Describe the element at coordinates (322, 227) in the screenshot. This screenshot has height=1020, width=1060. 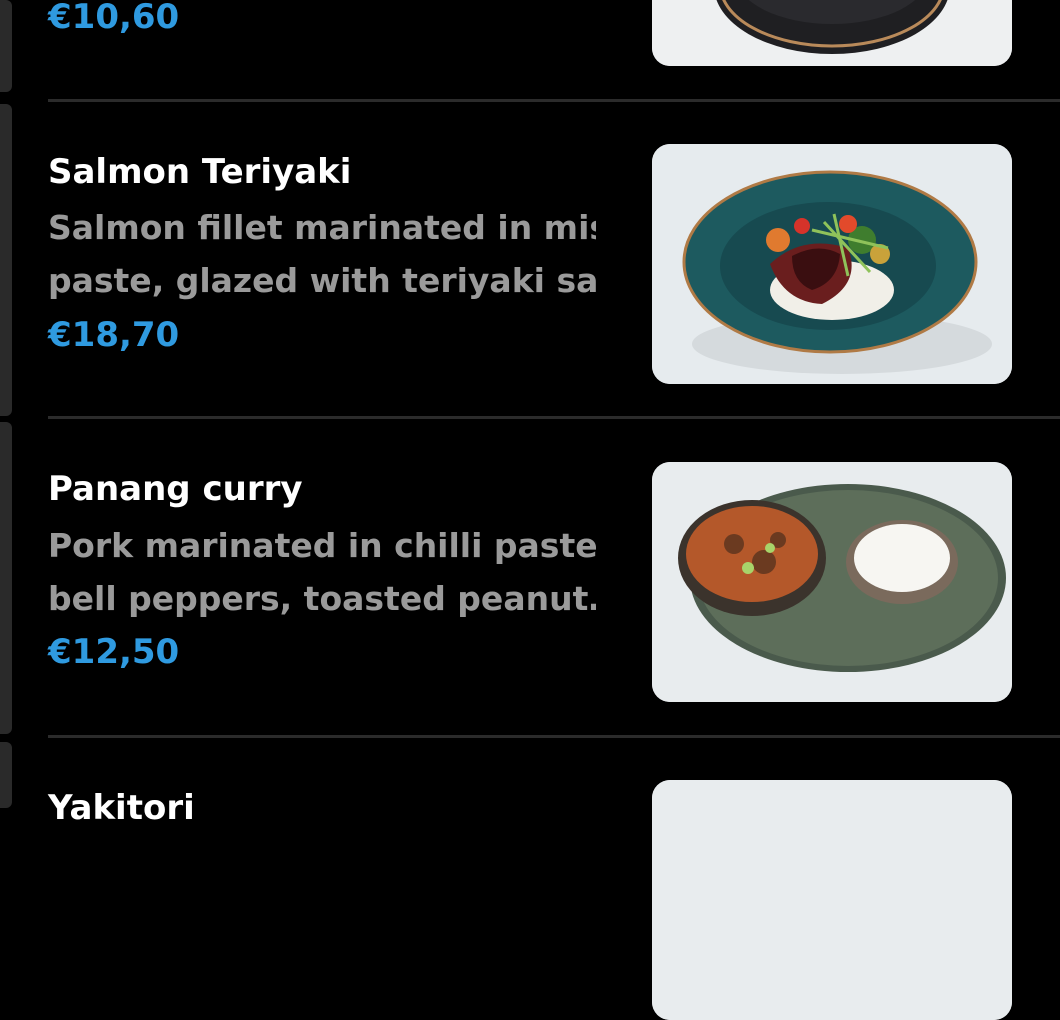
I see `description-line: Salmon fillet marinated in miso` at that location.